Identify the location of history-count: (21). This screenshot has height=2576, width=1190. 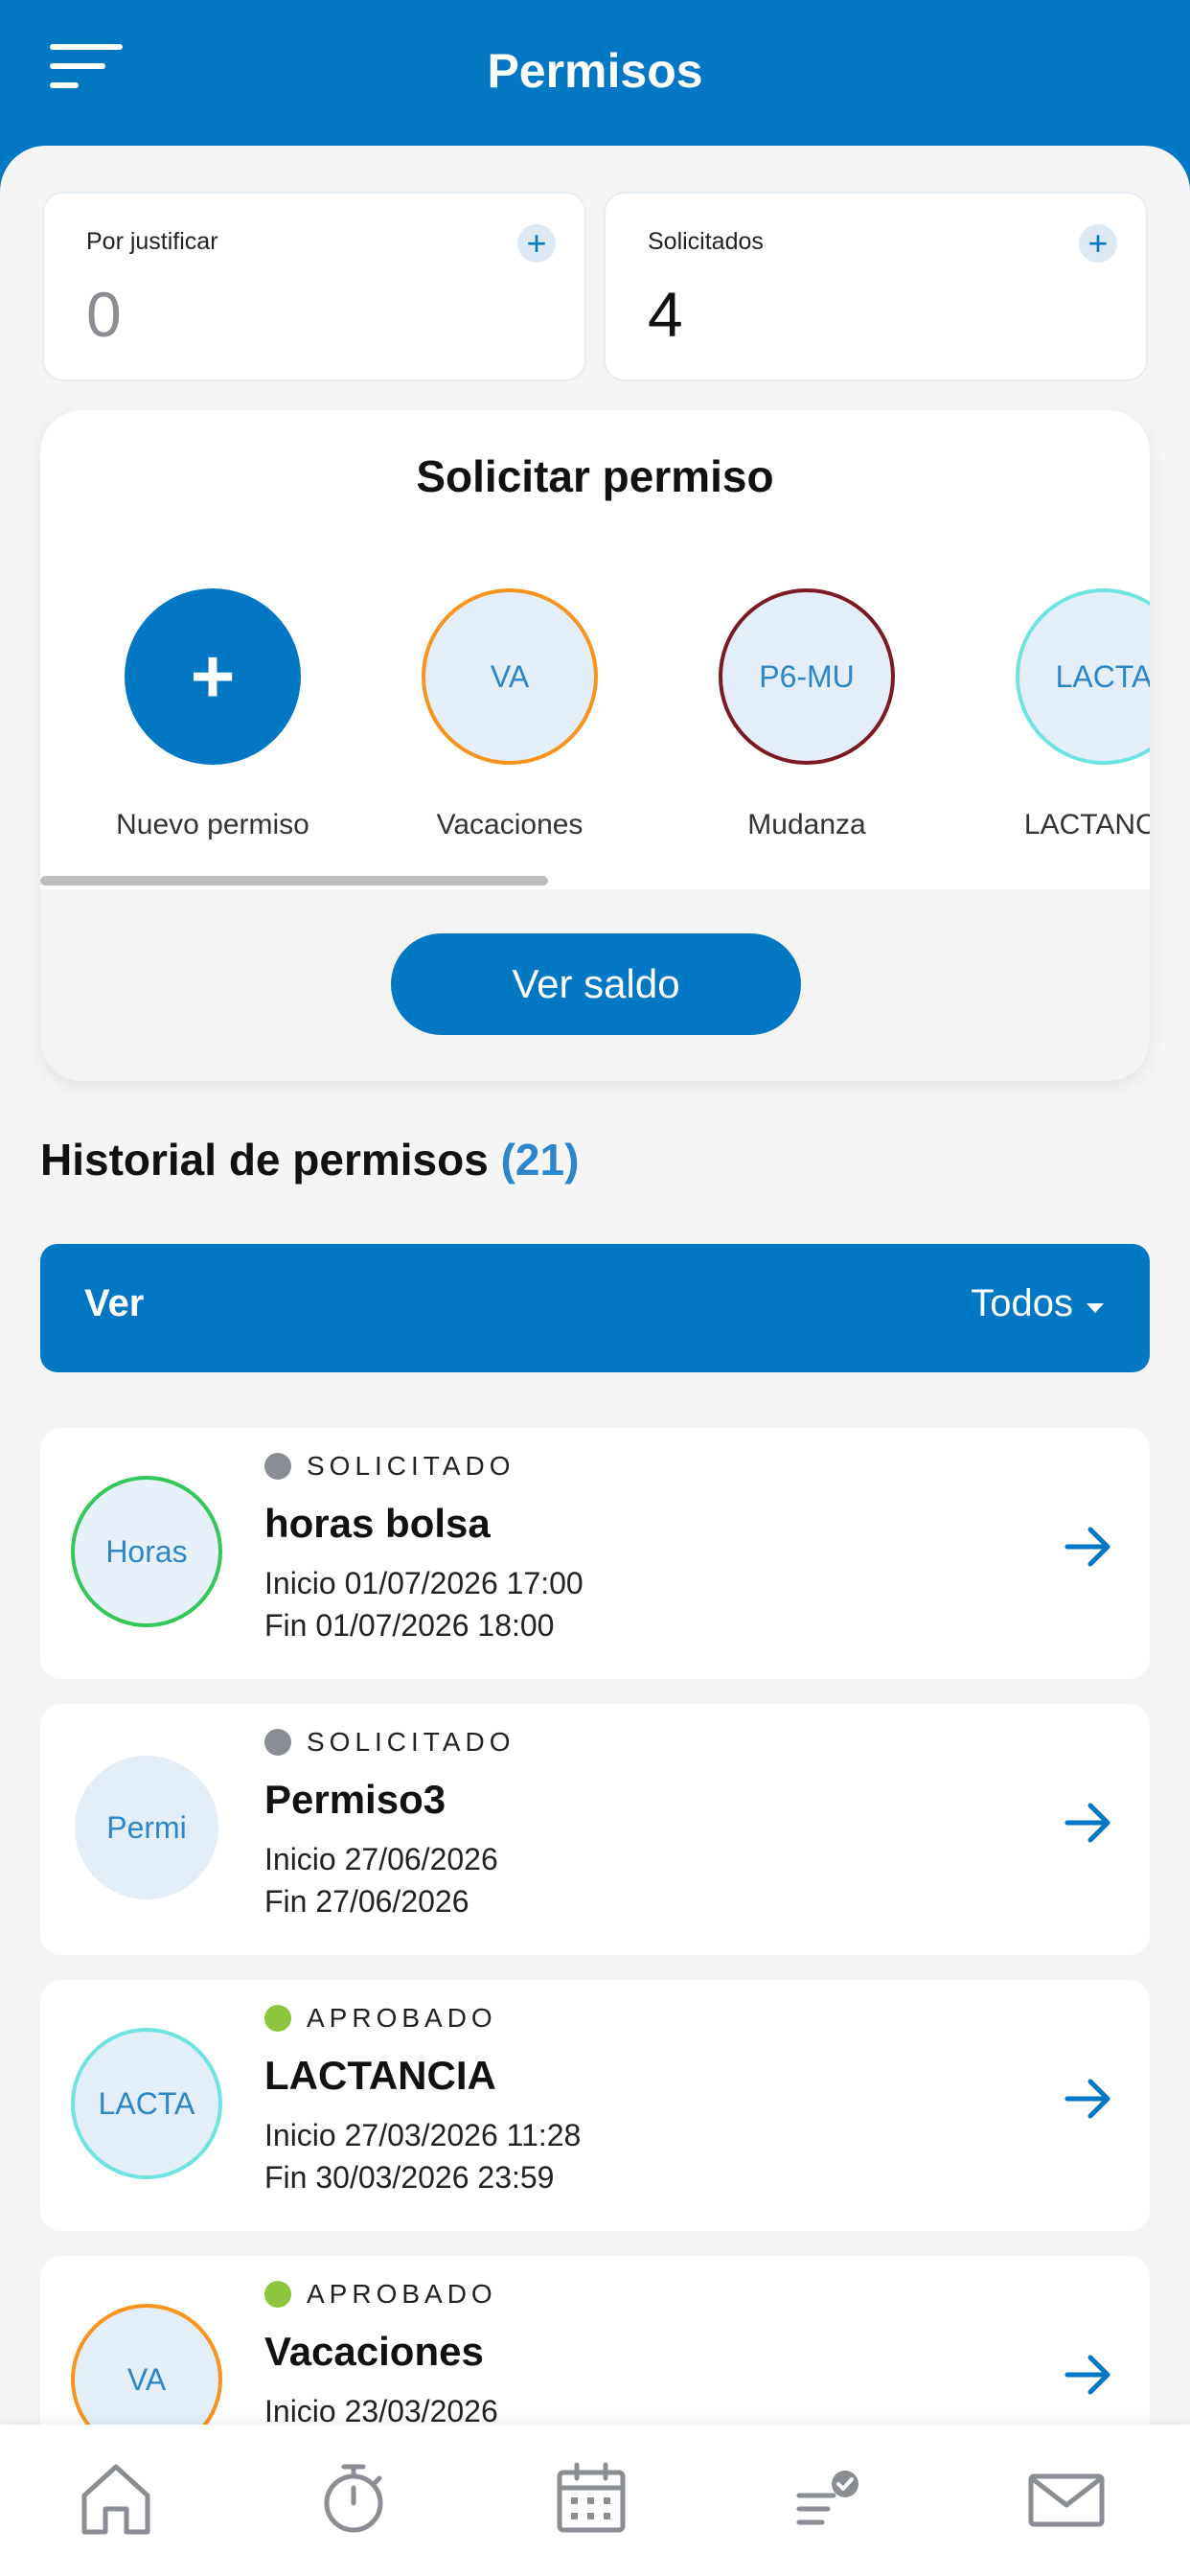
(540, 1159).